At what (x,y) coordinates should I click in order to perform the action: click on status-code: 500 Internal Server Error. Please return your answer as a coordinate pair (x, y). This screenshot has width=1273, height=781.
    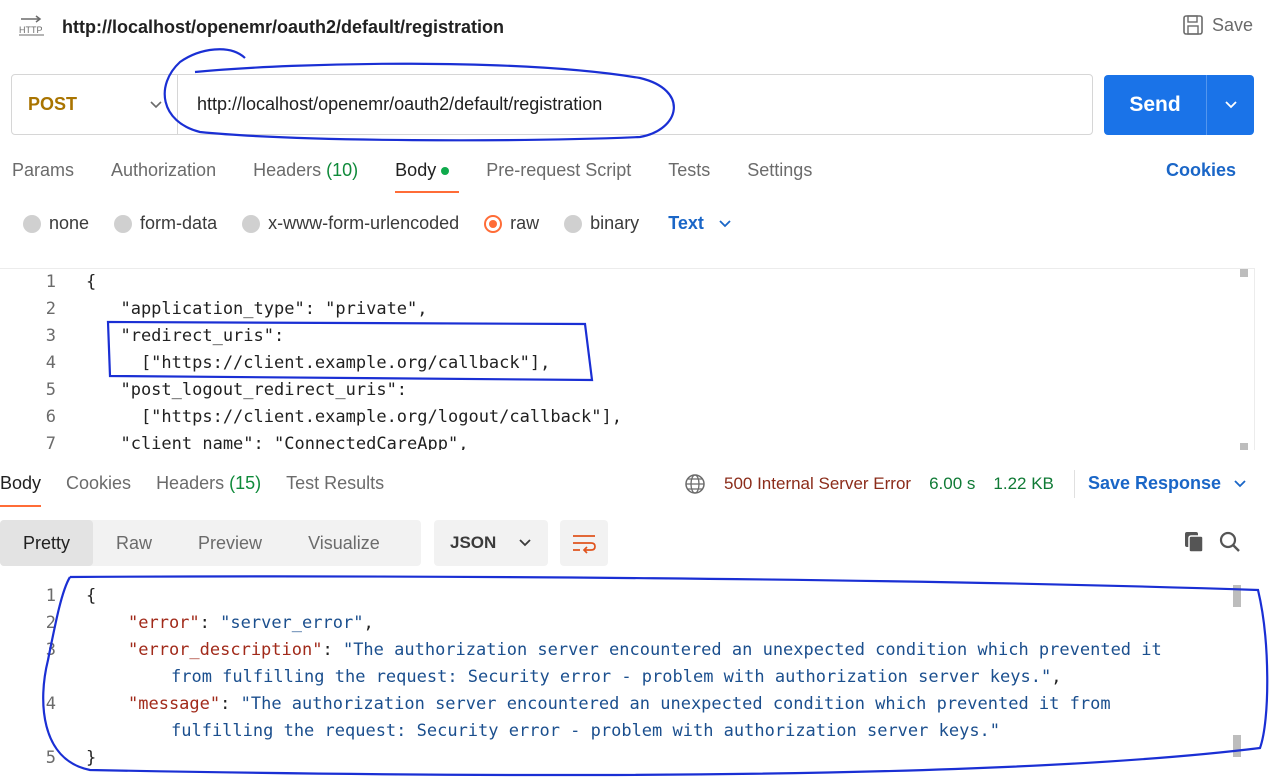
    Looking at the image, I should click on (817, 484).